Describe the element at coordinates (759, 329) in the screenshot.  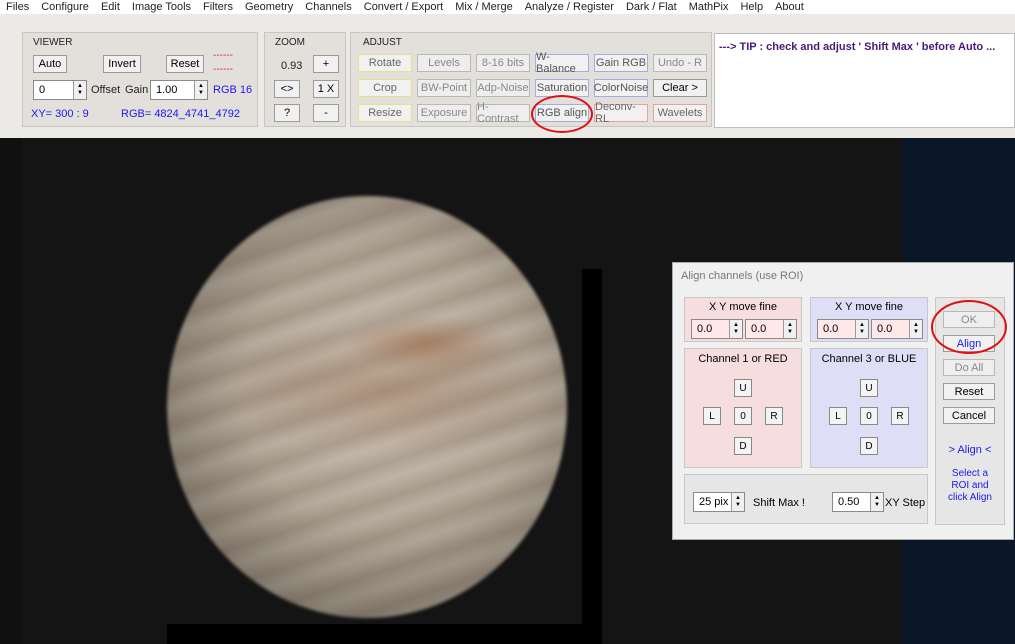
I see `red-y-value: 0.0` at that location.